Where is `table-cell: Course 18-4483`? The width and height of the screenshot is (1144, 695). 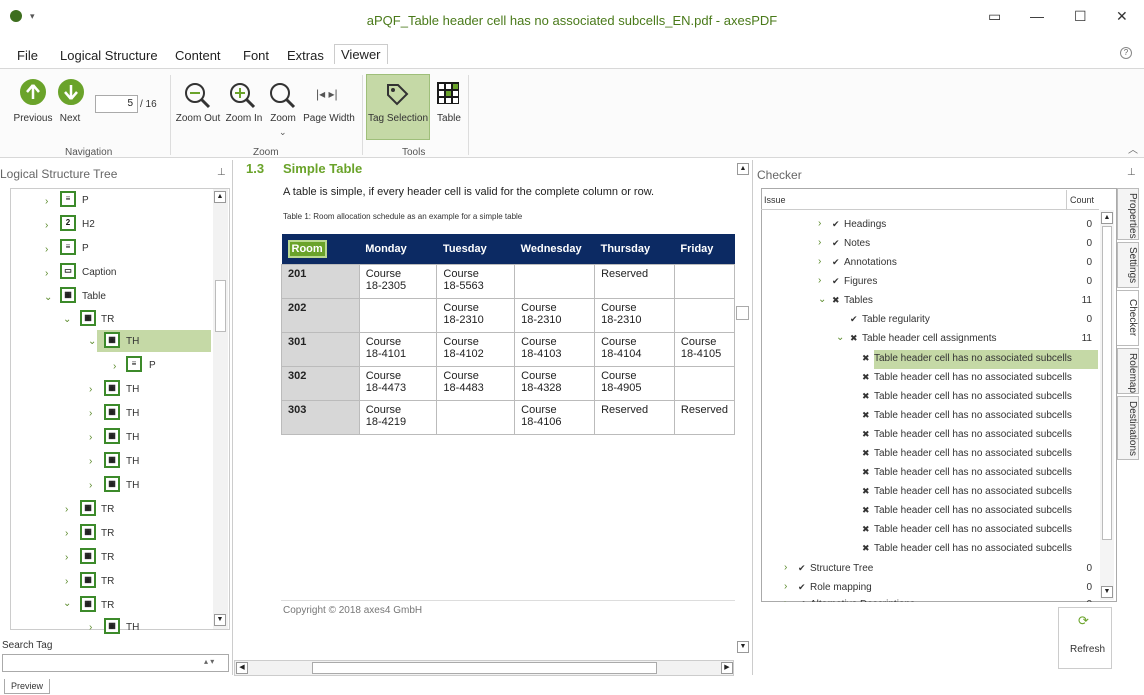 table-cell: Course 18-4483 is located at coordinates (476, 383).